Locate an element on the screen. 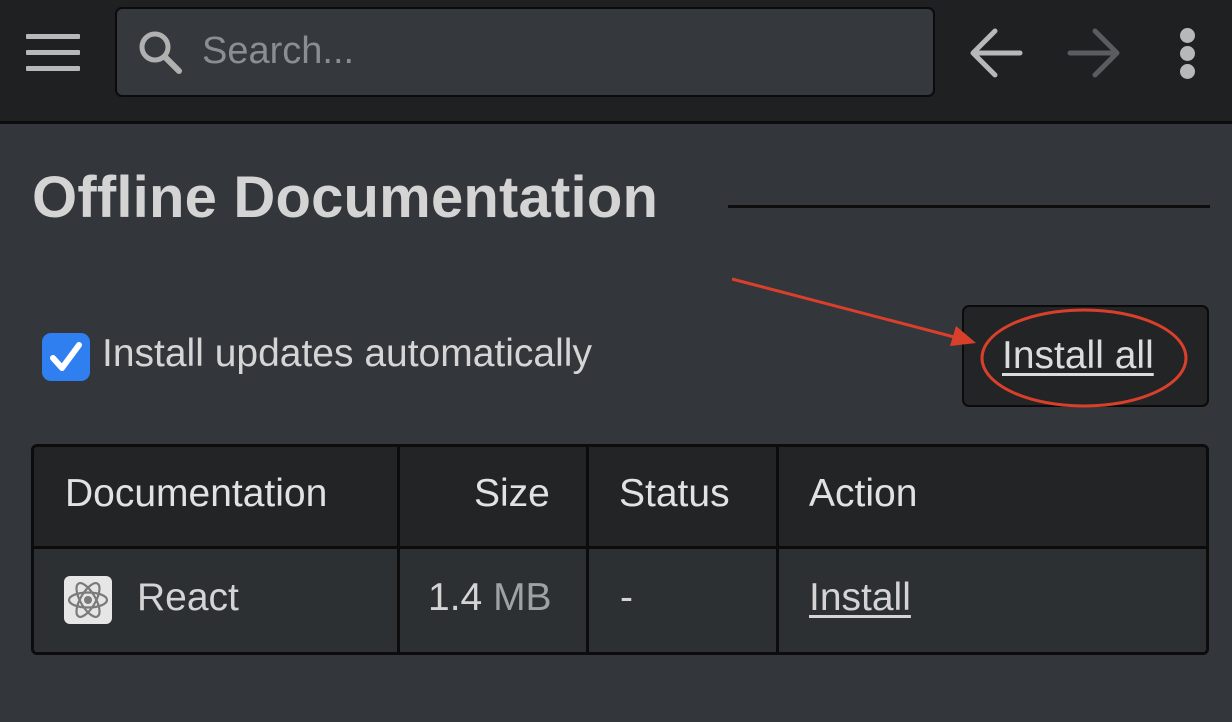 The image size is (1232, 722). auto-update-checkbox is located at coordinates (66, 357).